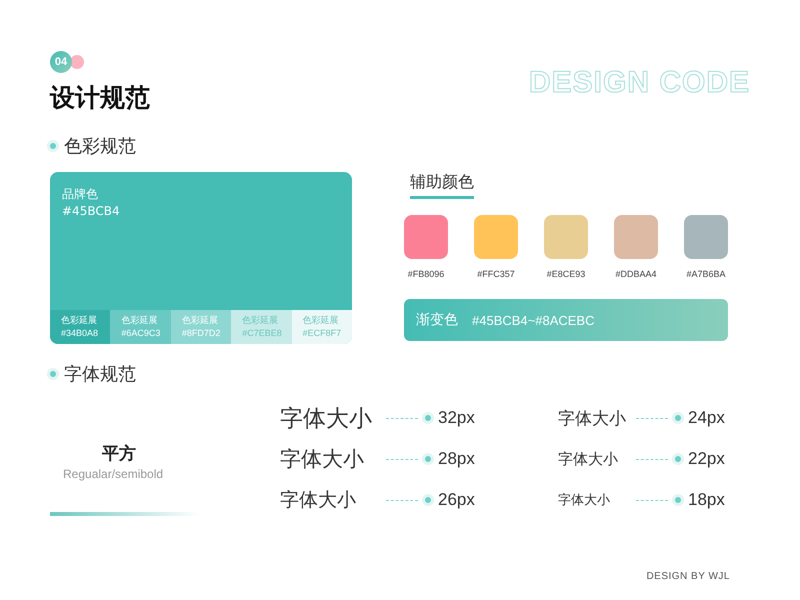  What do you see at coordinates (141, 333) in the screenshot?
I see `swatch-code: #6AC9C3` at bounding box center [141, 333].